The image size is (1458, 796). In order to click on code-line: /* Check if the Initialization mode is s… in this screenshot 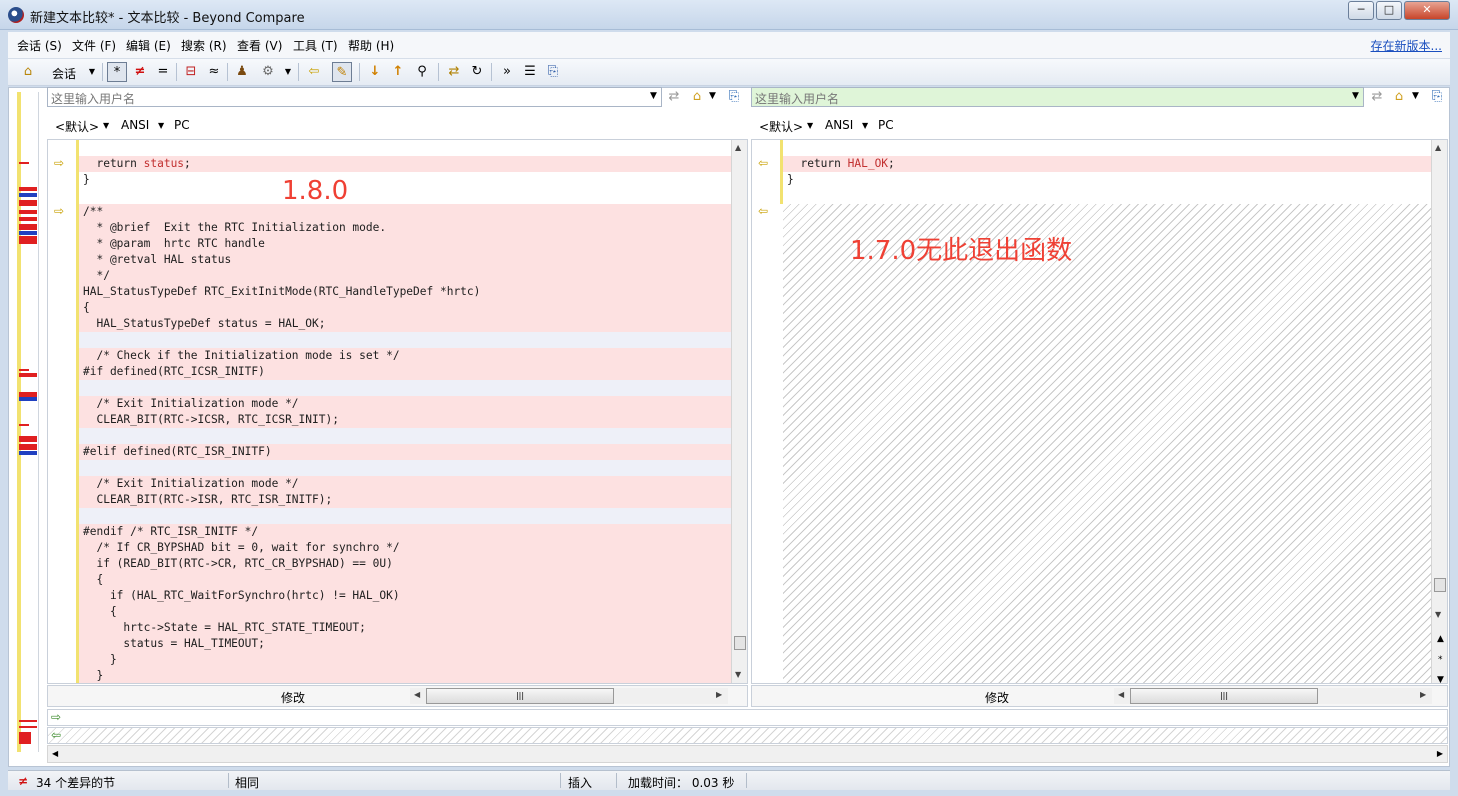, I will do `click(405, 356)`.